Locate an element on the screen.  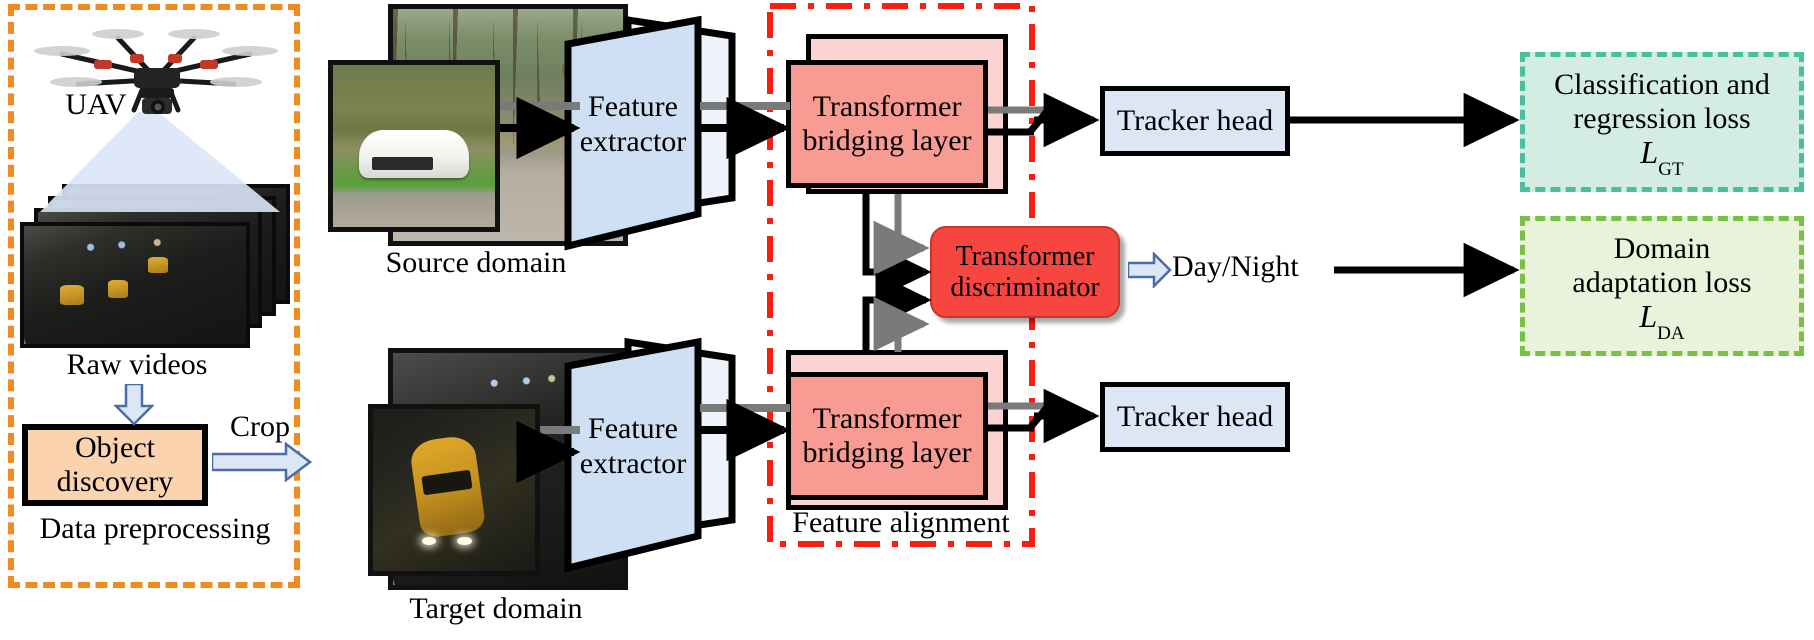
tracker-head-bottom: Tracker head is located at coordinates (1195, 417).